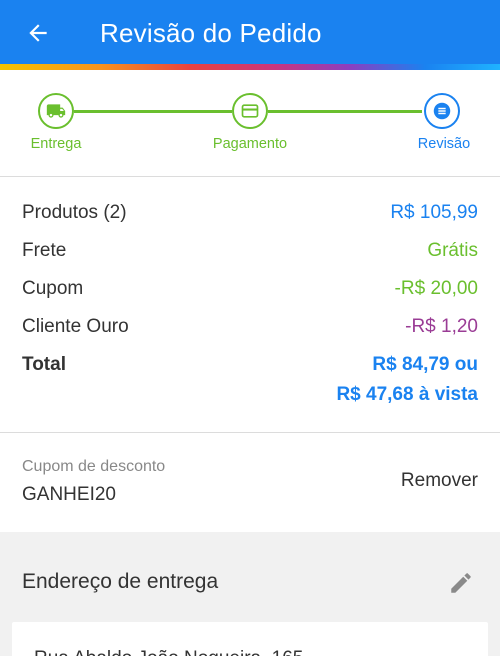 The width and height of the screenshot is (500, 656). I want to click on edit-address-button, so click(461, 583).